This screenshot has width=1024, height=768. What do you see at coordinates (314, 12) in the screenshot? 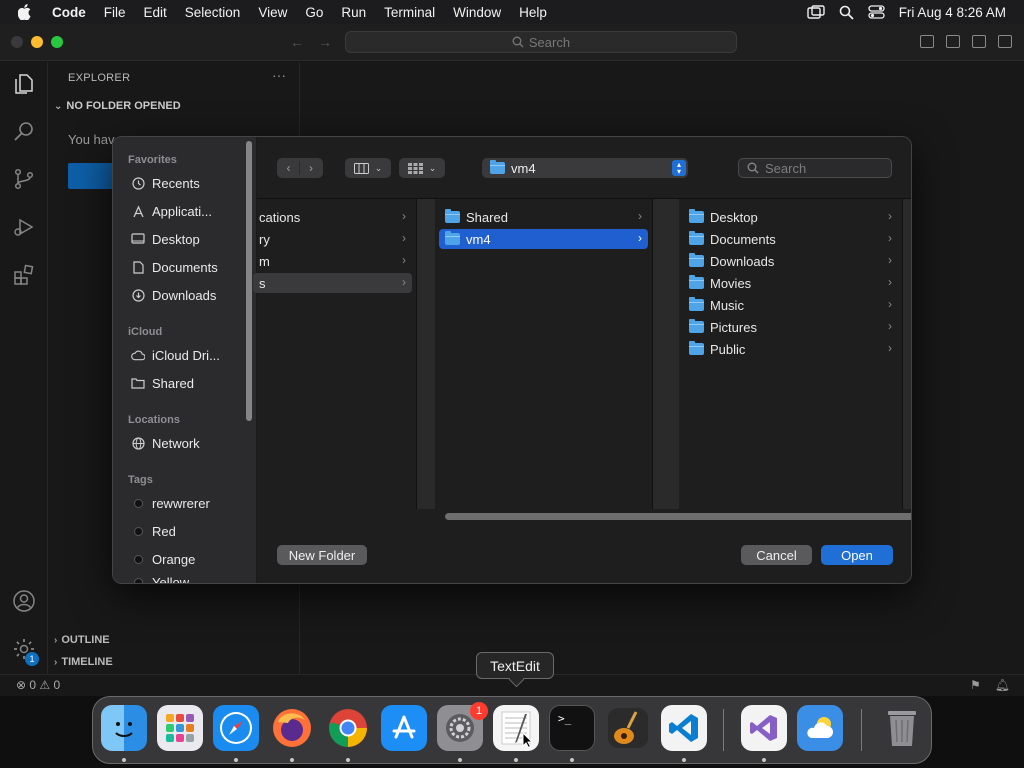
I see `menu-go: Go` at bounding box center [314, 12].